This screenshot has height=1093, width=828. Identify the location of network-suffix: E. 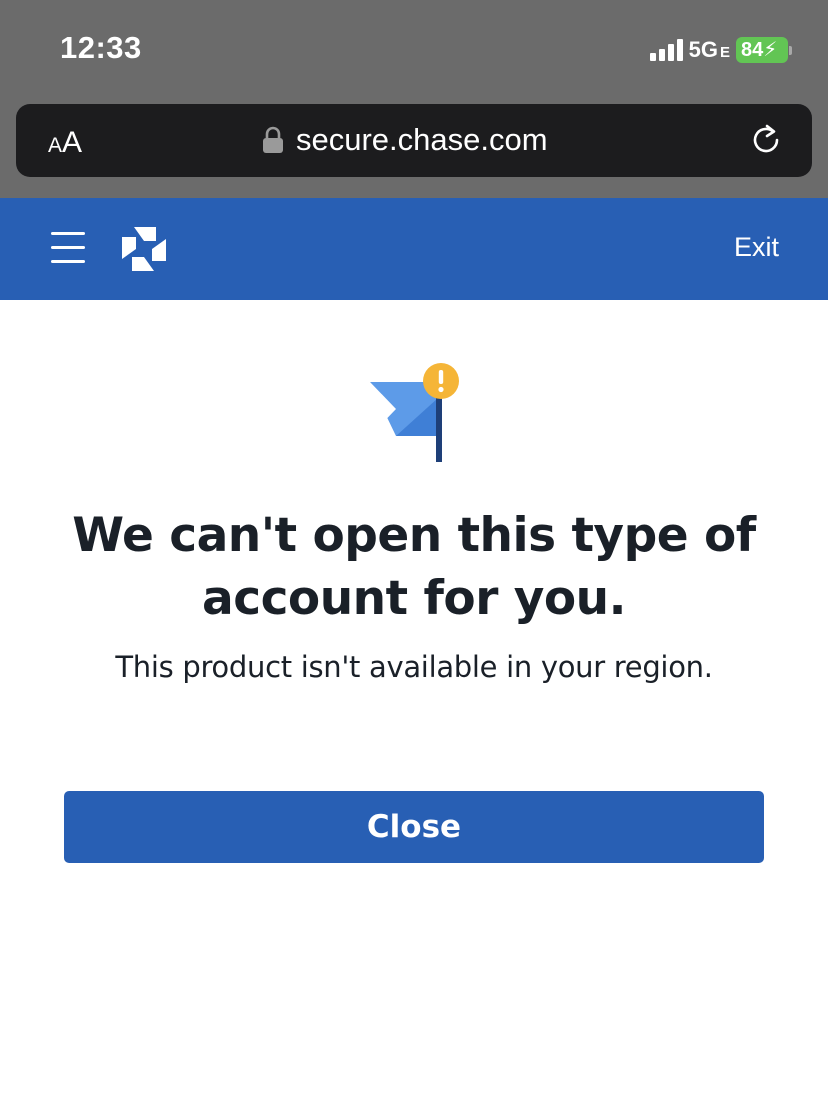
(724, 52).